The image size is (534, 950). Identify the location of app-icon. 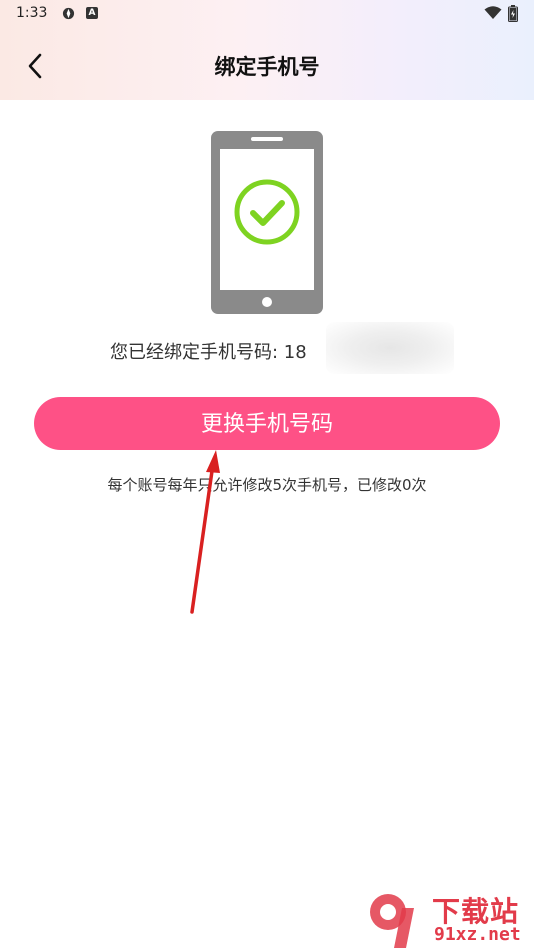
(68, 13).